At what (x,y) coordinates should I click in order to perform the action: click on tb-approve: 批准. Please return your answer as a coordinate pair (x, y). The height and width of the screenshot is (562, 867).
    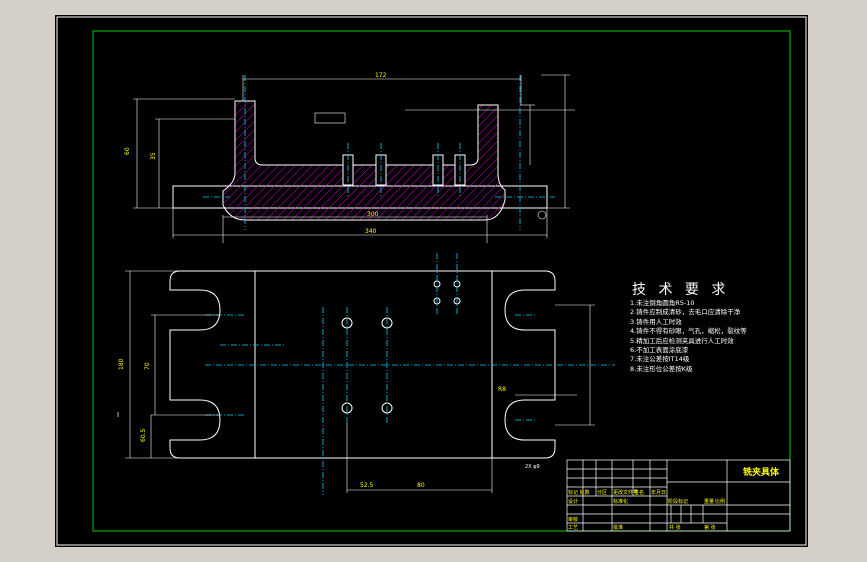
    Looking at the image, I should click on (618, 528).